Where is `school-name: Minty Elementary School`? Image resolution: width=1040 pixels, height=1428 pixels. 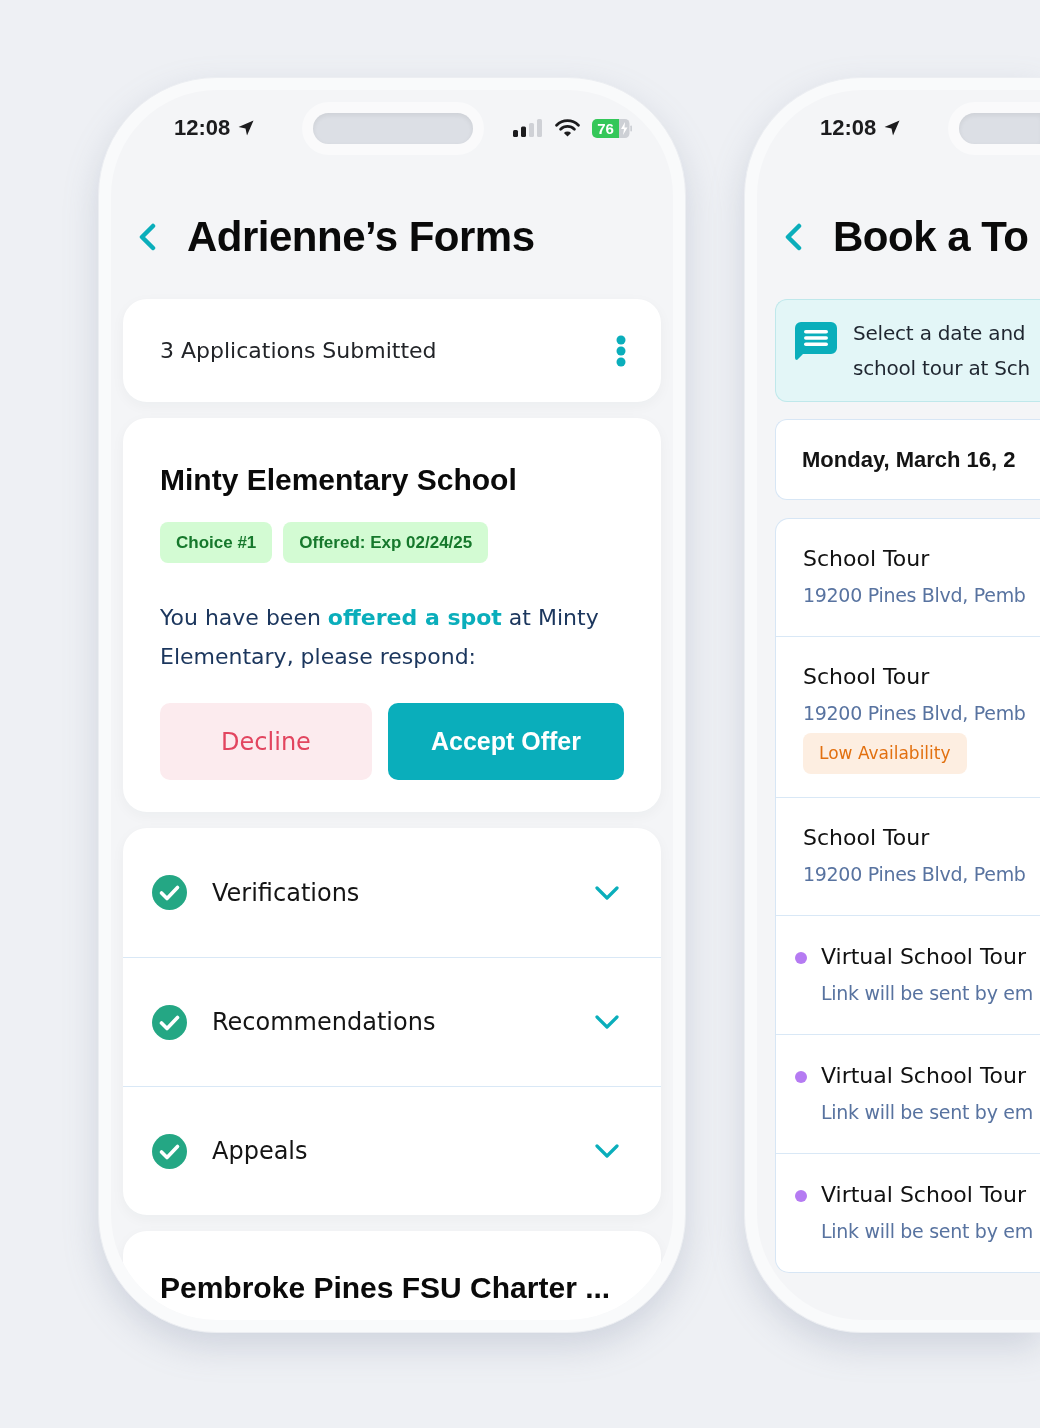 school-name: Minty Elementary School is located at coordinates (339, 480).